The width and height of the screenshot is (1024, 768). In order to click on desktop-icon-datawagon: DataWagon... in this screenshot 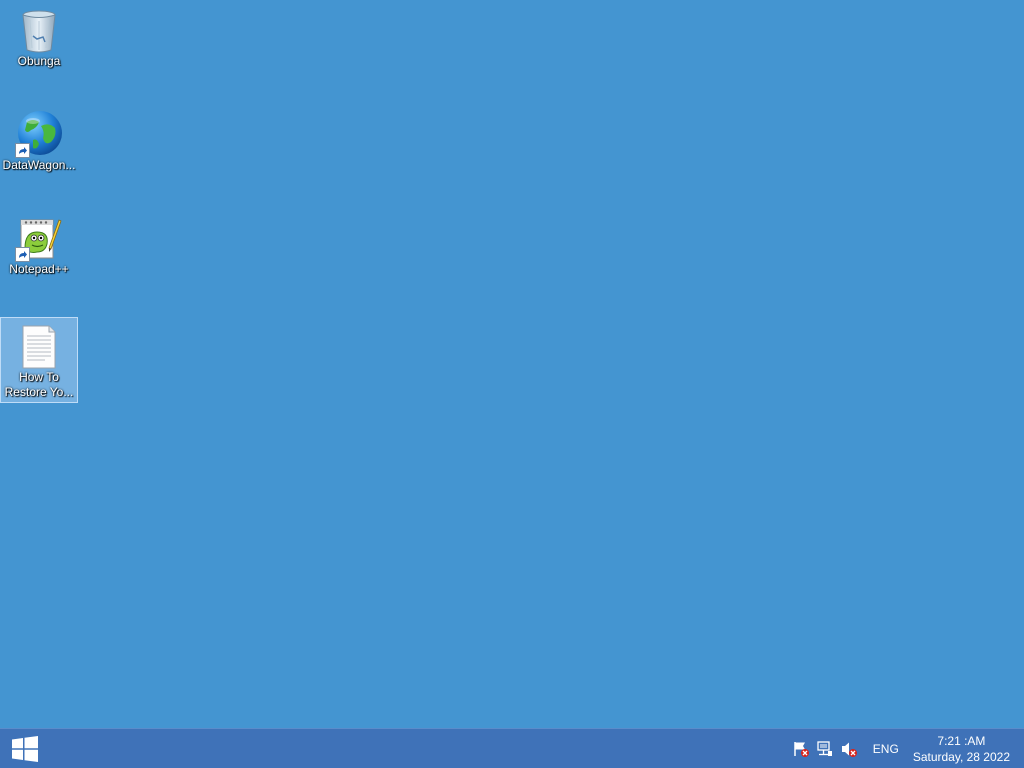, I will do `click(39, 149)`.